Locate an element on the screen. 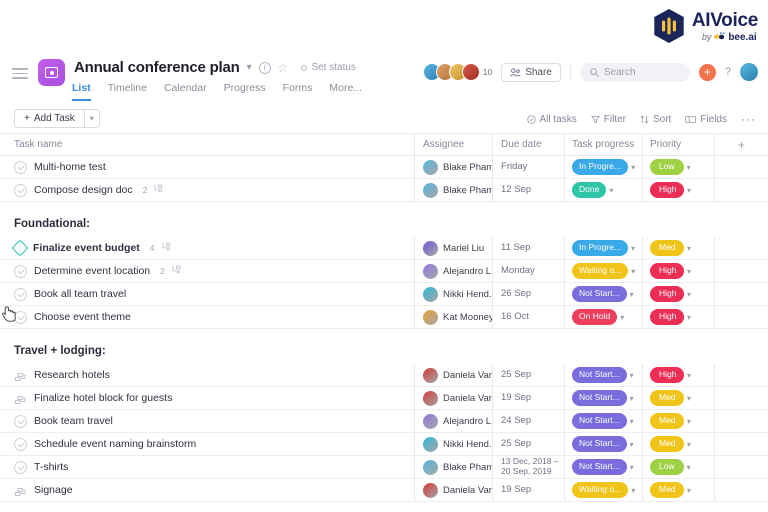 This screenshot has width=768, height=512. current-user-avatar is located at coordinates (749, 72).